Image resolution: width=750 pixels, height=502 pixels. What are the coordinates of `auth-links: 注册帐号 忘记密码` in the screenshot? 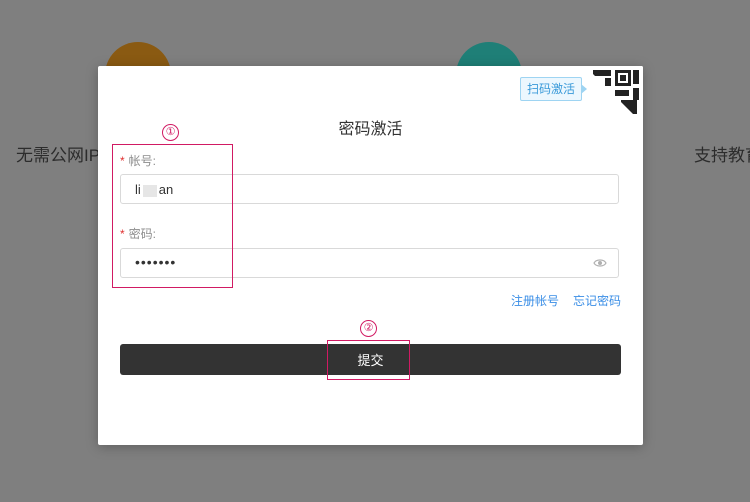 It's located at (559, 300).